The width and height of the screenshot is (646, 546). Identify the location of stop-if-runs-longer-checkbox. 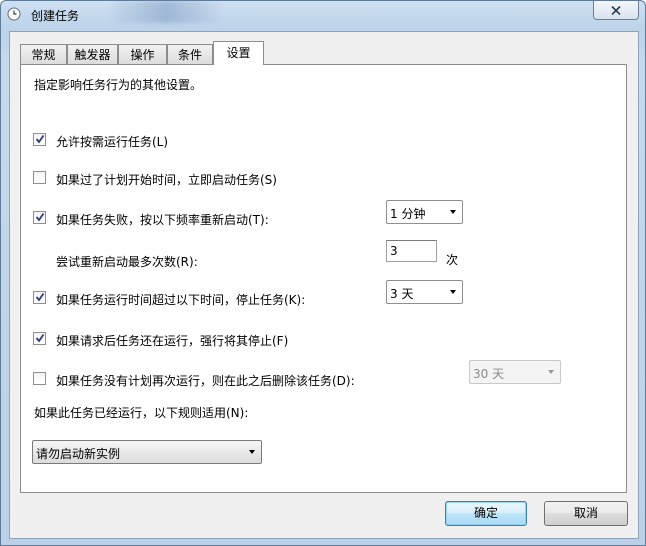
(39, 297).